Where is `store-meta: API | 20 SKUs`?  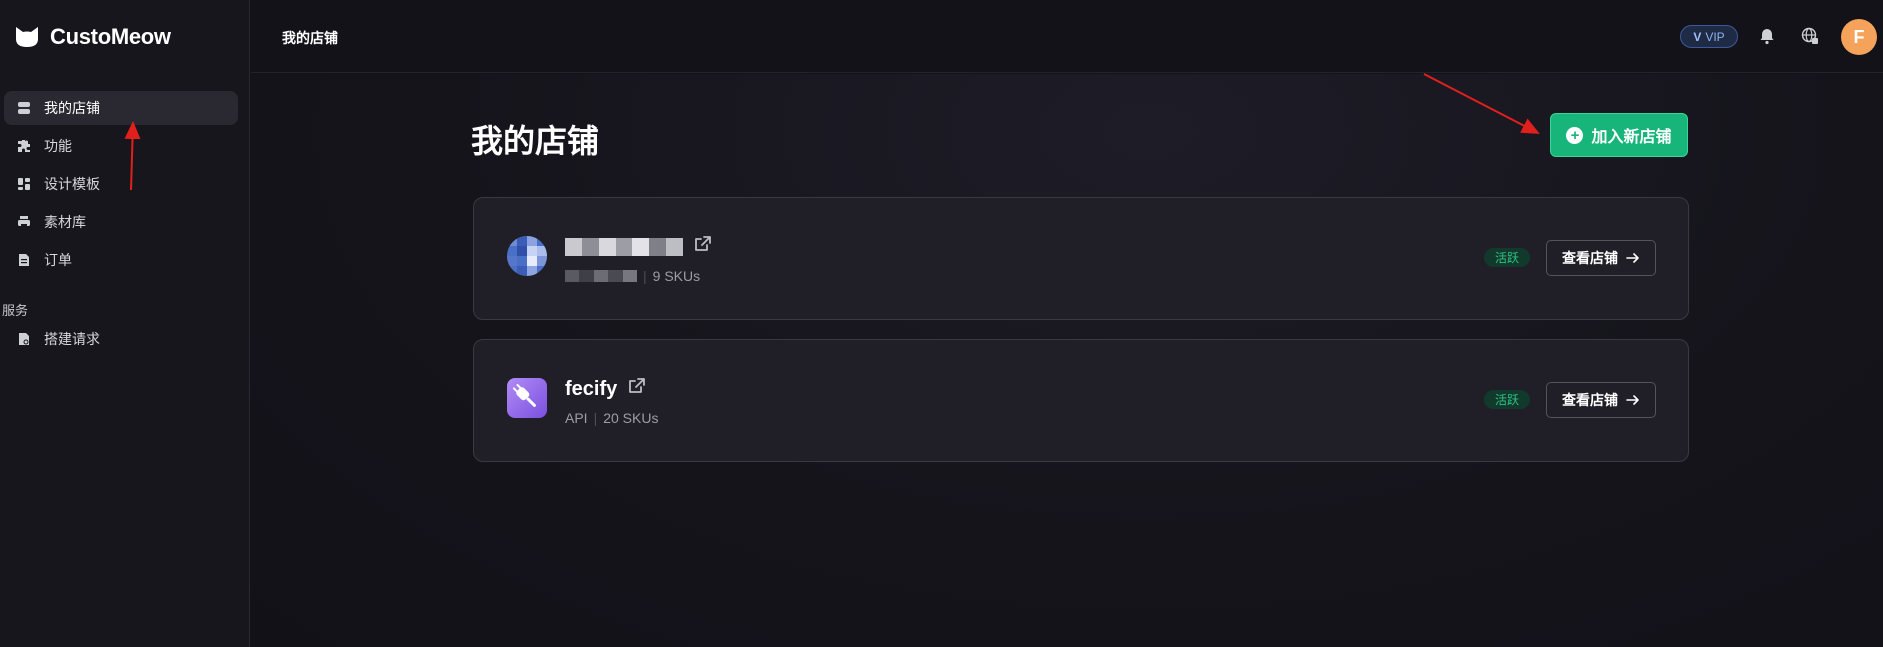
store-meta: API | 20 SKUs is located at coordinates (611, 418).